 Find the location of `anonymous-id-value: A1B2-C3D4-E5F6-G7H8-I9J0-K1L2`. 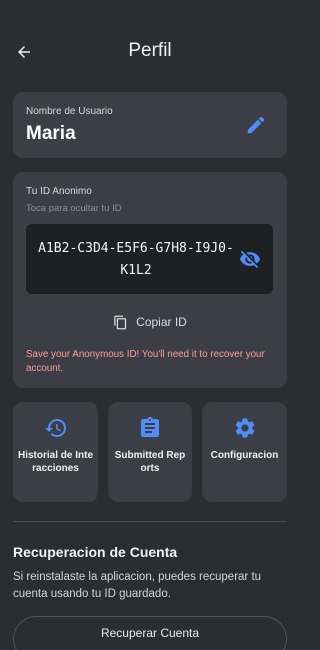

anonymous-id-value: A1B2-C3D4-E5F6-G7H8-I9J0-K1L2 is located at coordinates (136, 259).